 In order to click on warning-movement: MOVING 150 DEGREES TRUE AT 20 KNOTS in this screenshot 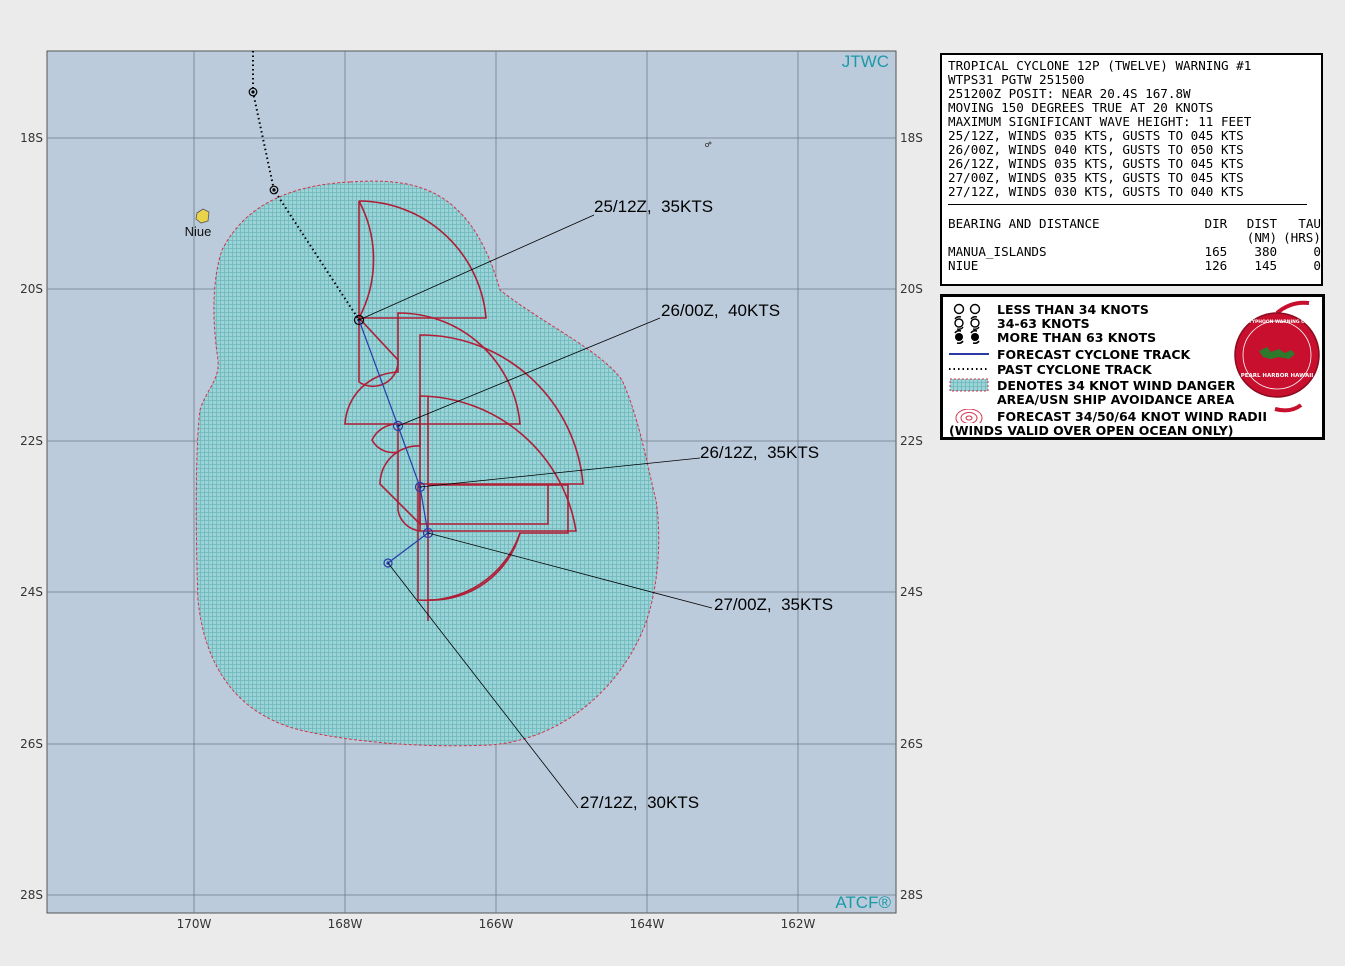, I will do `click(1081, 107)`.